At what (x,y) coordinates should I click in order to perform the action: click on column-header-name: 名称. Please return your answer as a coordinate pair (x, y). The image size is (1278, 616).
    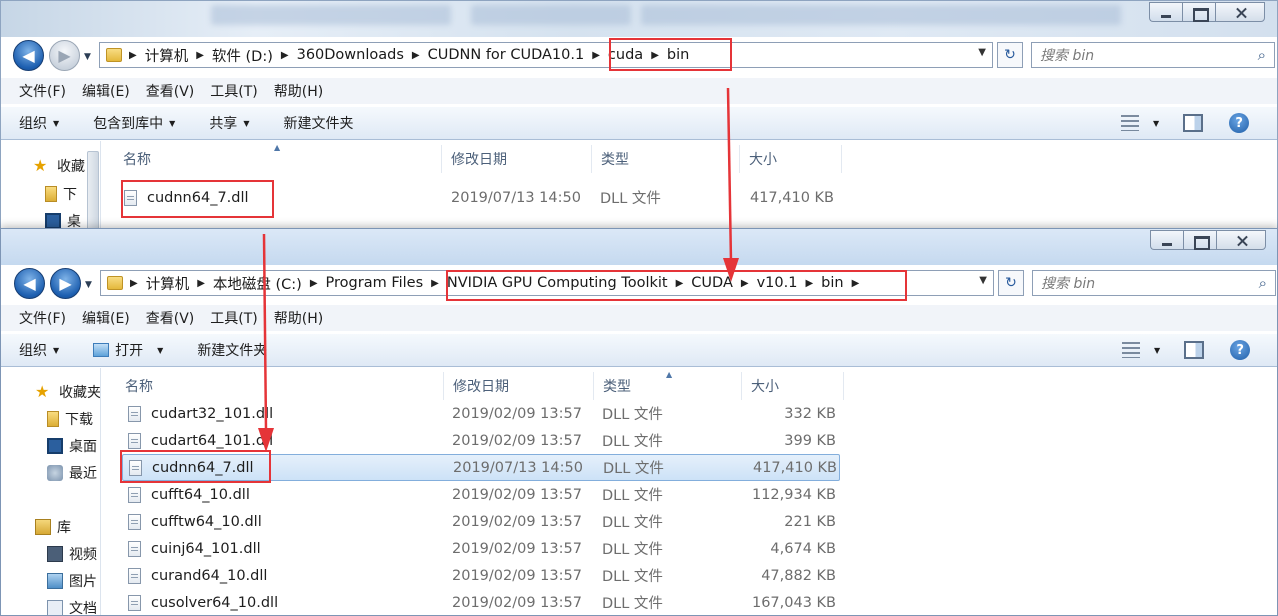
    Looking at the image, I should click on (280, 386).